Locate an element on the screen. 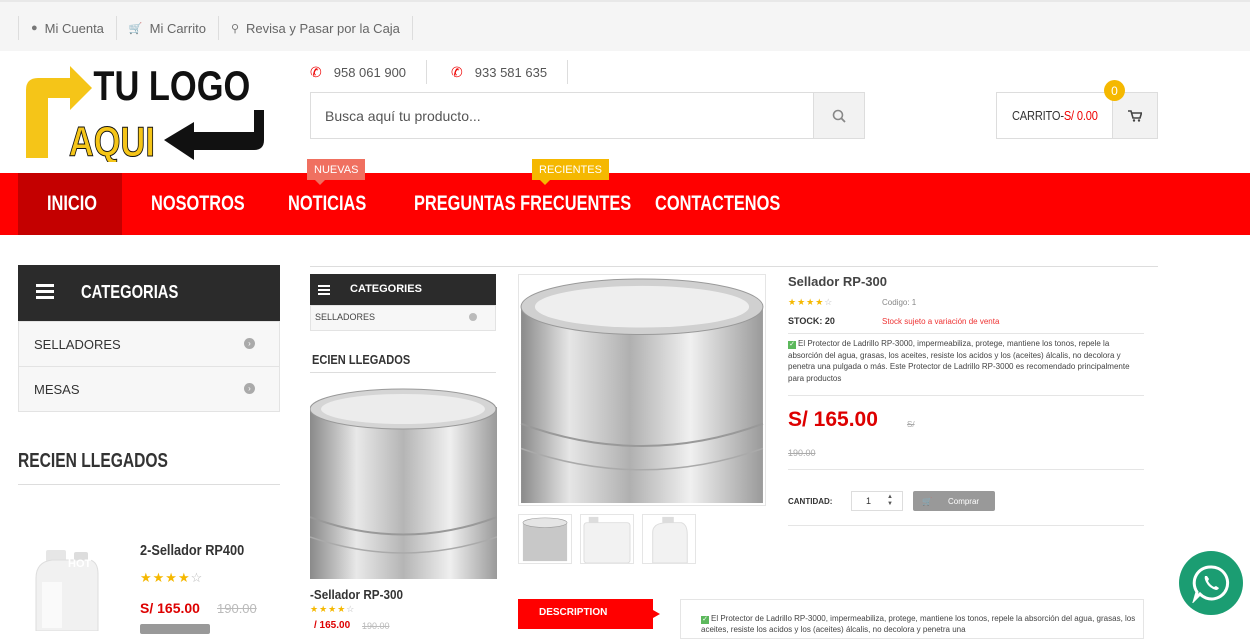  phone-1-number: 958 061 900 is located at coordinates (370, 72).